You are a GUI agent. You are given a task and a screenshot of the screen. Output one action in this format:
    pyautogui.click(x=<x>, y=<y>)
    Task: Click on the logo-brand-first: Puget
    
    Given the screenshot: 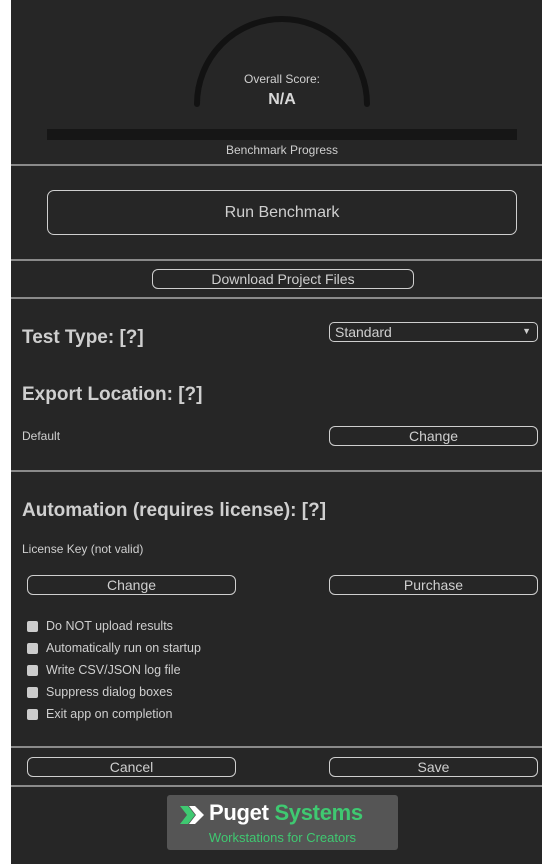 What is the action you would take?
    pyautogui.click(x=239, y=812)
    